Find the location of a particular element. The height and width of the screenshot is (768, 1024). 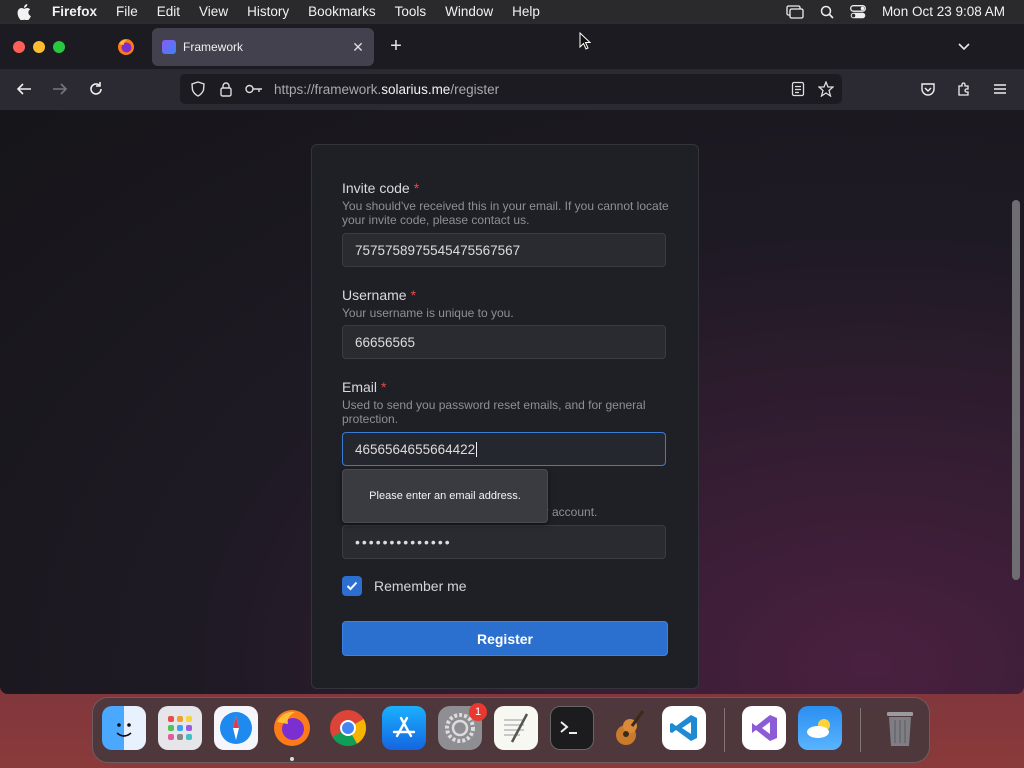

username-description: Your username is unique to you. is located at coordinates (428, 313).